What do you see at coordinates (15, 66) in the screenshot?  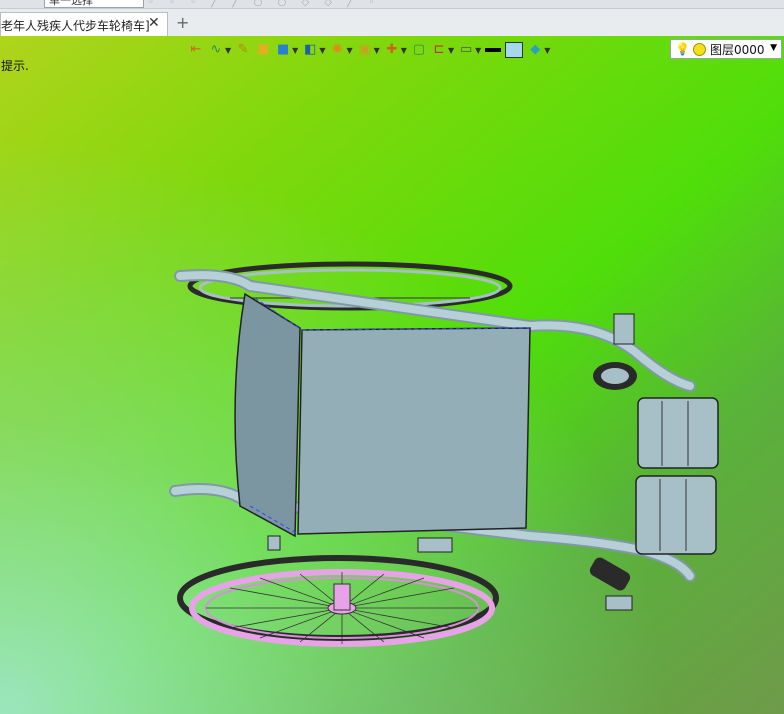 I see `status-hint: 提示.` at bounding box center [15, 66].